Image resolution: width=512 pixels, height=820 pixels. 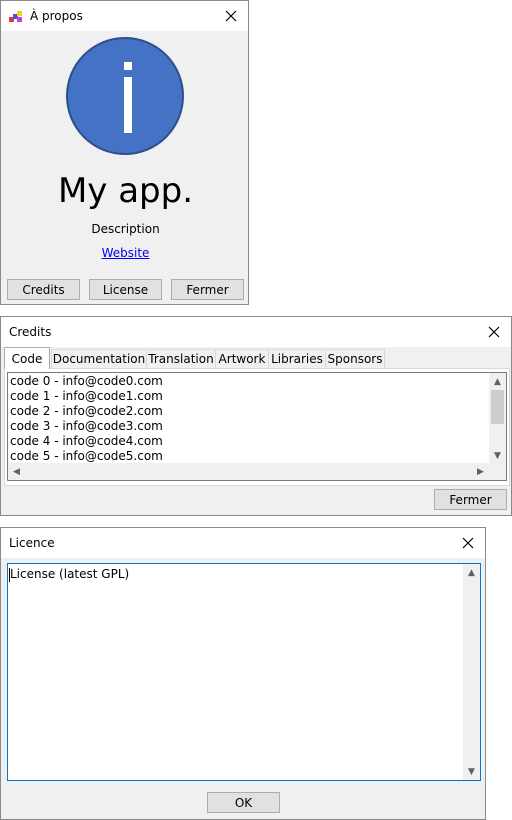 What do you see at coordinates (70, 574) in the screenshot?
I see `license-text: License (latest GPL)` at bounding box center [70, 574].